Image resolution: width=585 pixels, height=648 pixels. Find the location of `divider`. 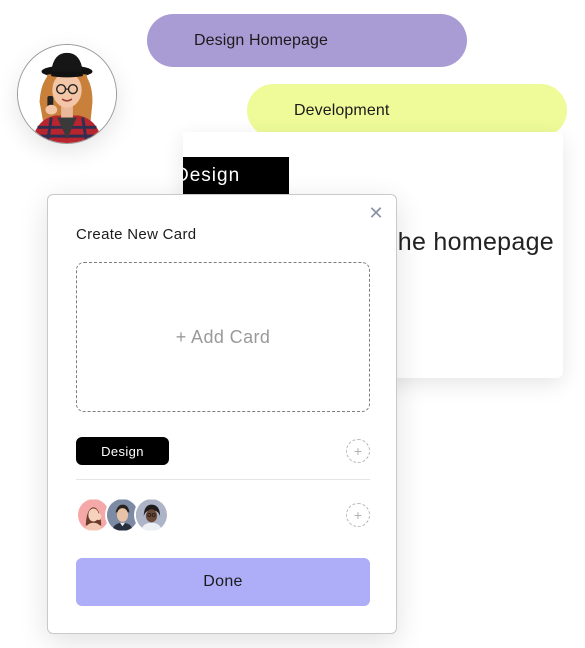

divider is located at coordinates (223, 479).